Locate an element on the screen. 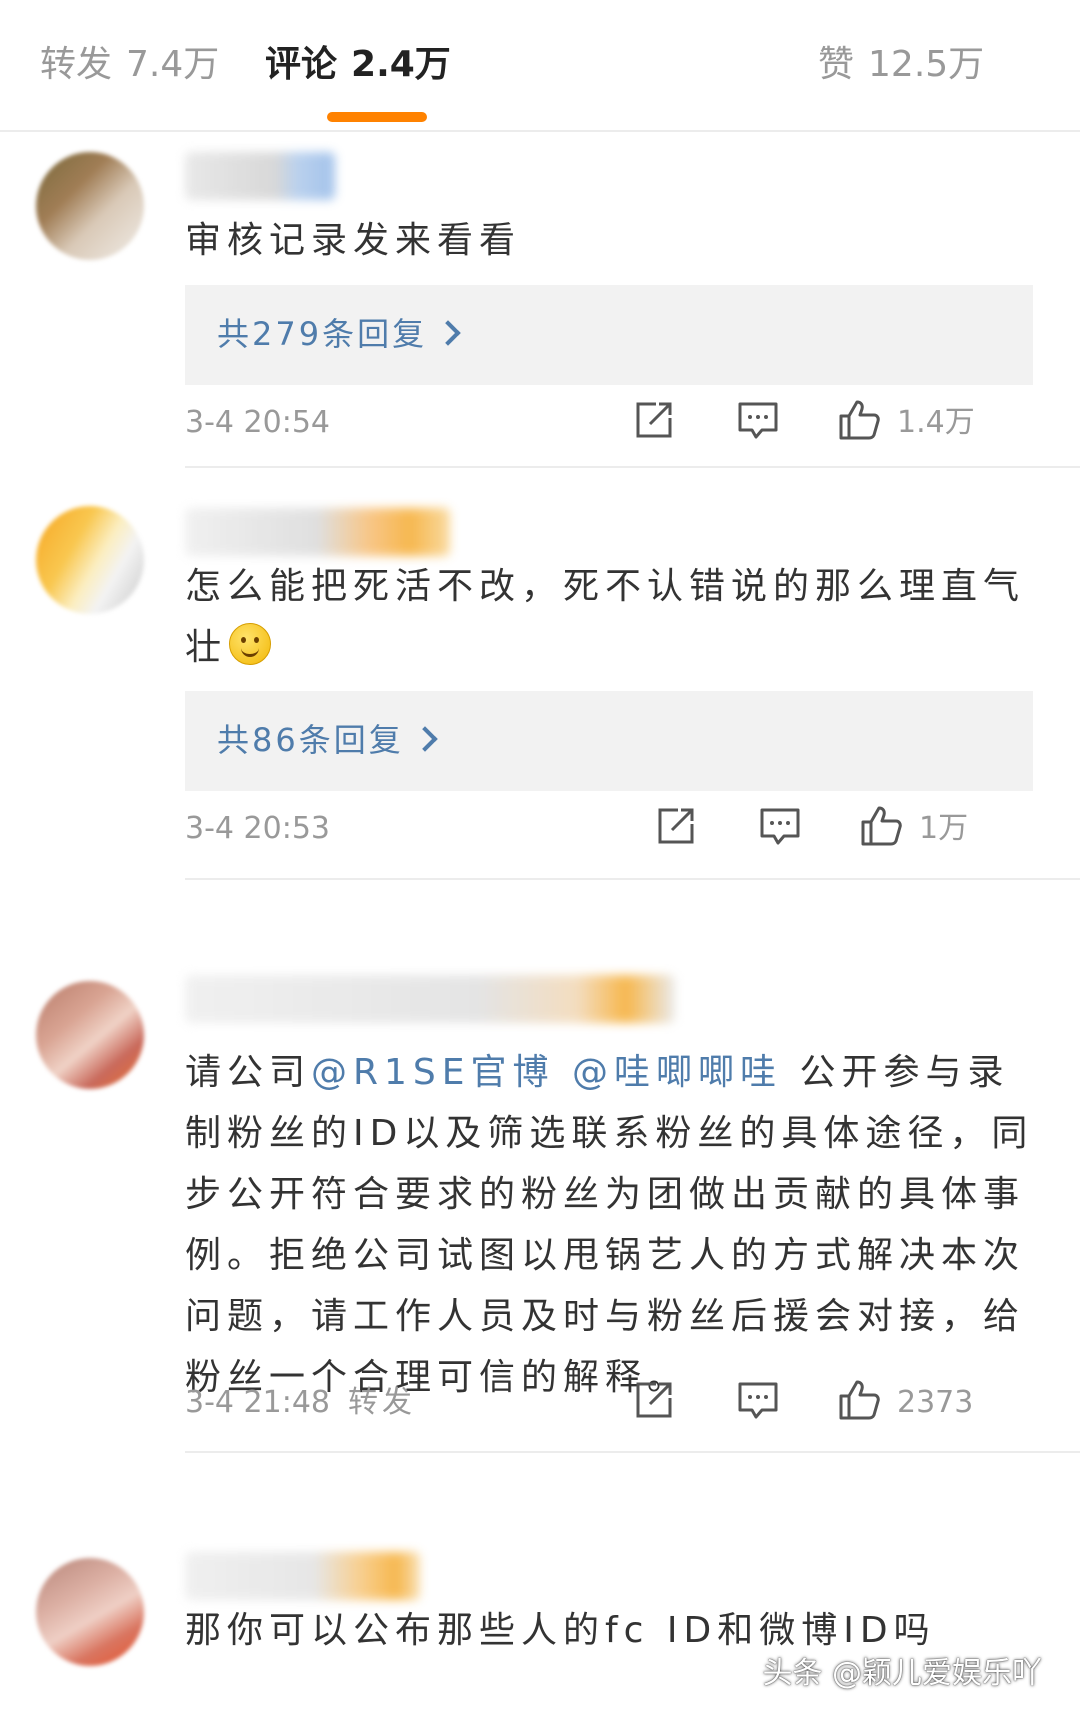 The height and width of the screenshot is (1714, 1080). like-count: 2373 is located at coordinates (935, 1402).